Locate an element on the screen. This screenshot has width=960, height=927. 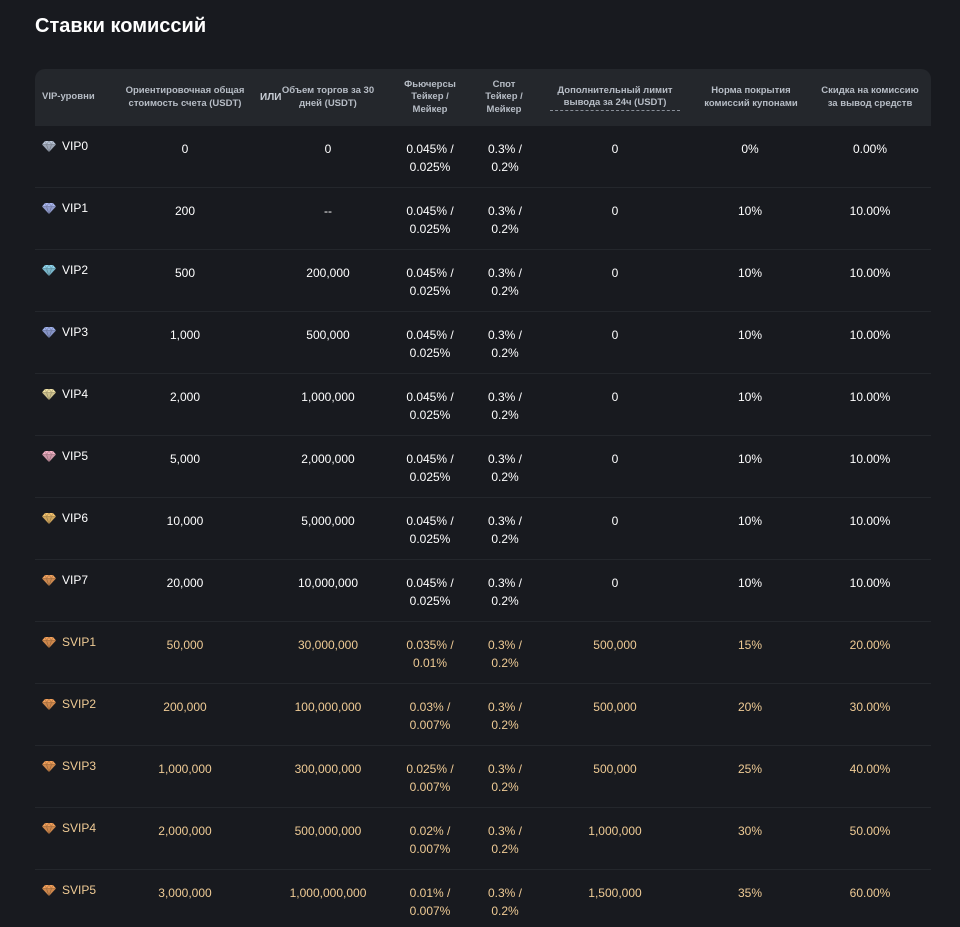
cell-coupon-rate: 30% is located at coordinates (750, 831).